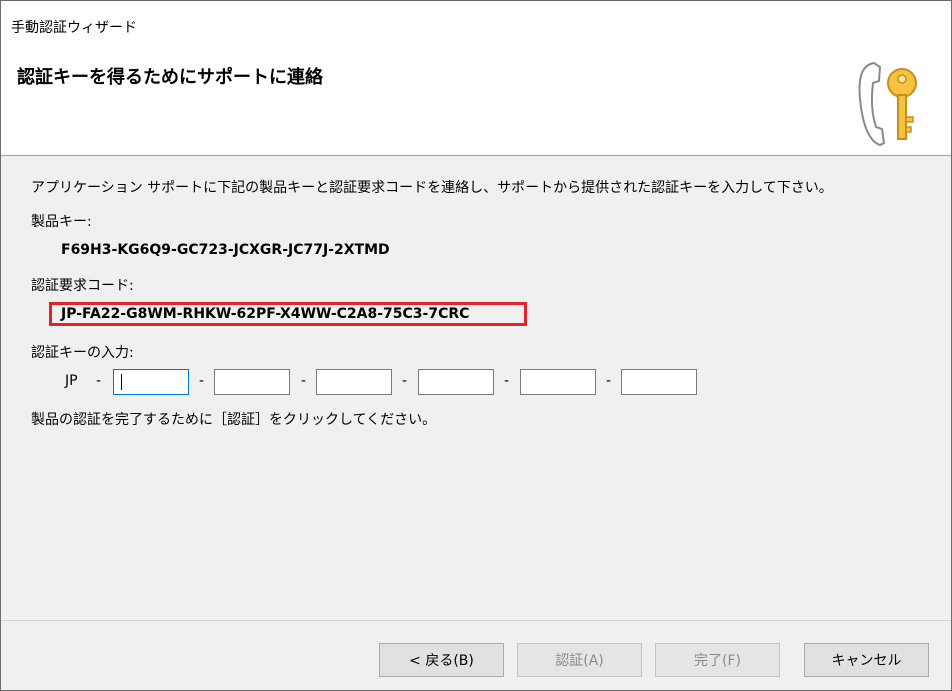  I want to click on finish-button: 完了(F), so click(717, 660).